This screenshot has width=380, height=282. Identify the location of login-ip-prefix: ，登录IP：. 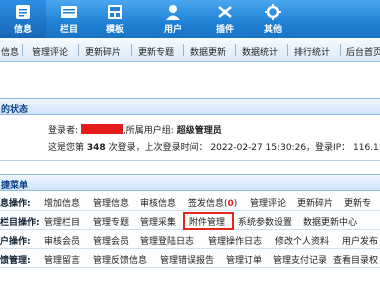
(328, 148).